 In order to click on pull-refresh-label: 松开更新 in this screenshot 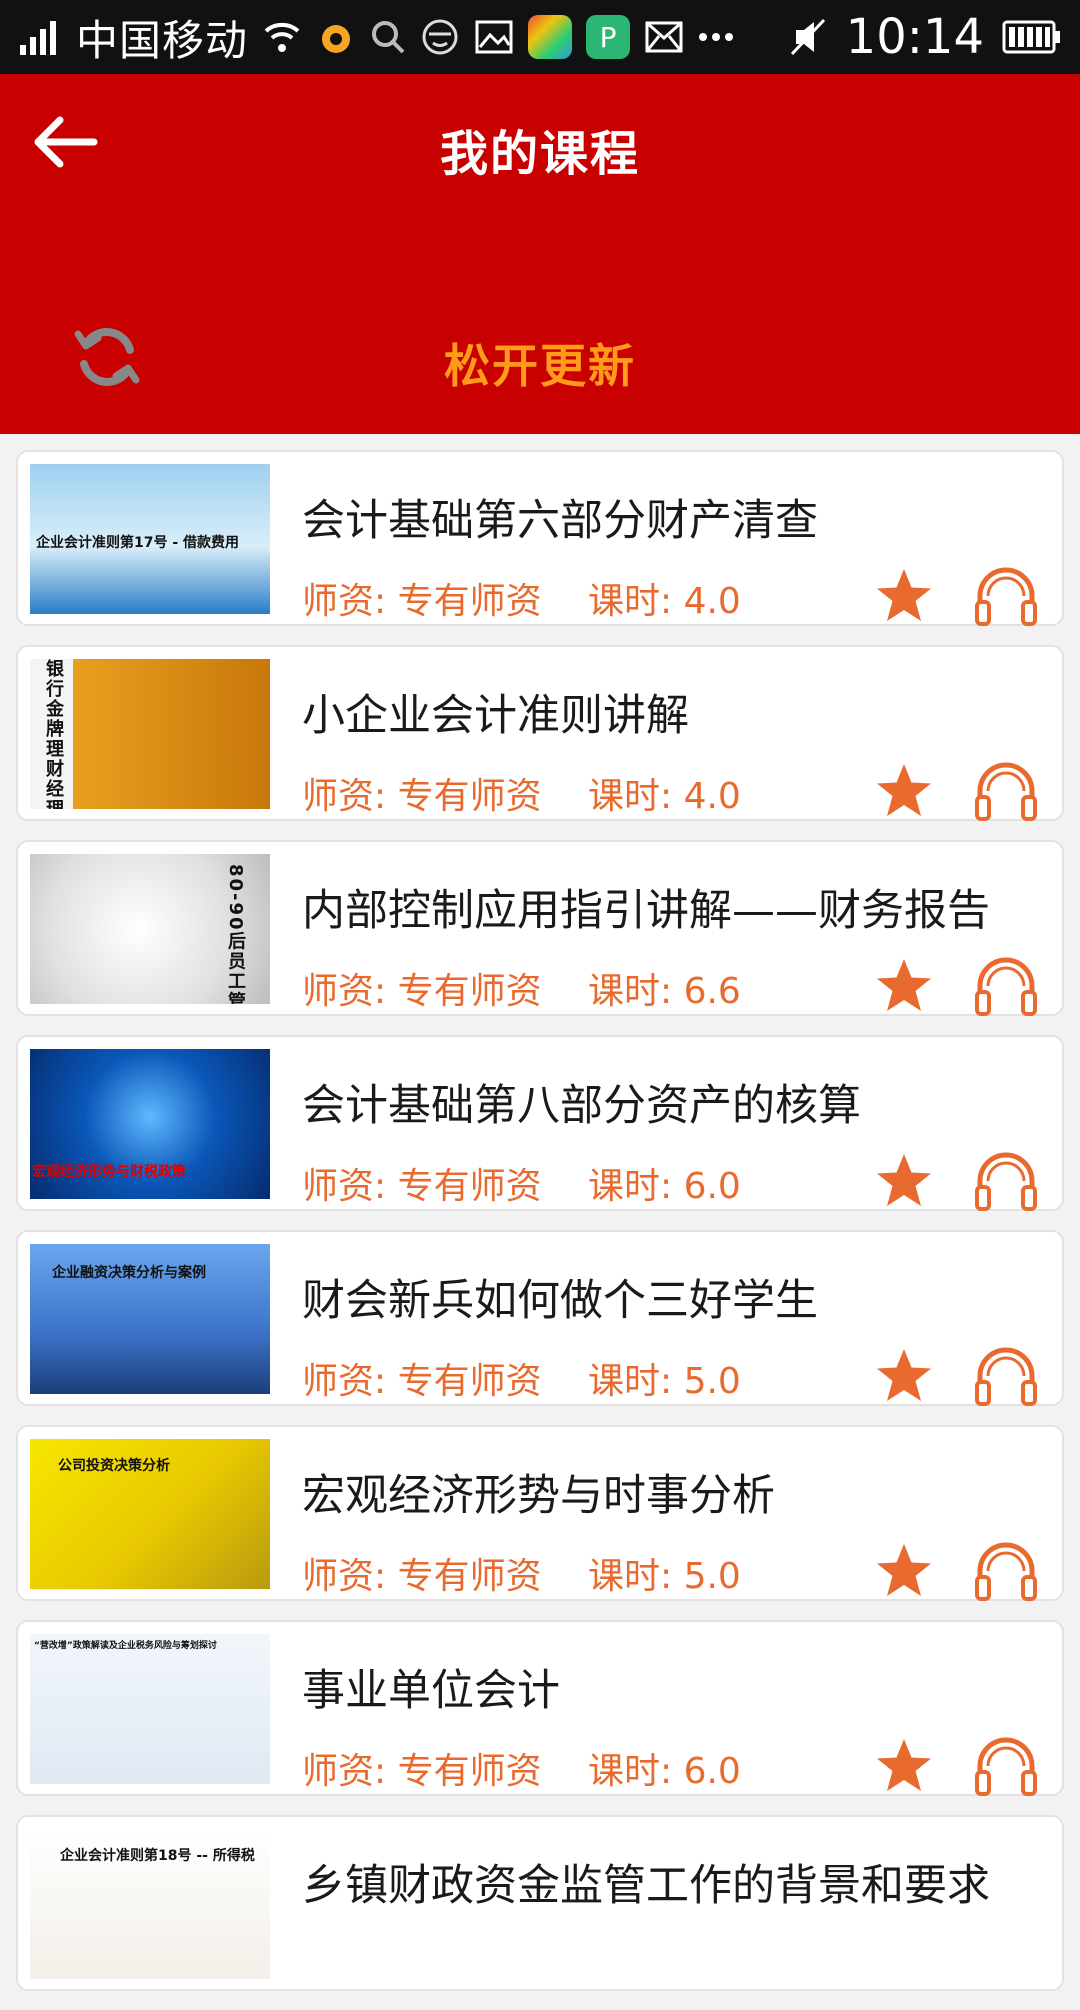, I will do `click(540, 366)`.